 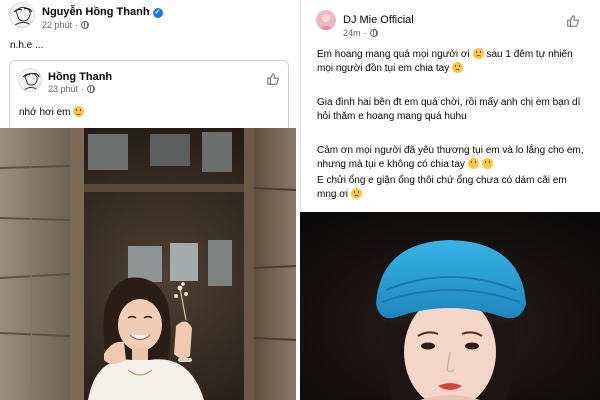 What do you see at coordinates (393, 54) in the screenshot?
I see `post-paragraph-1-line-1: Em hoang mang quá mọi người ơi` at bounding box center [393, 54].